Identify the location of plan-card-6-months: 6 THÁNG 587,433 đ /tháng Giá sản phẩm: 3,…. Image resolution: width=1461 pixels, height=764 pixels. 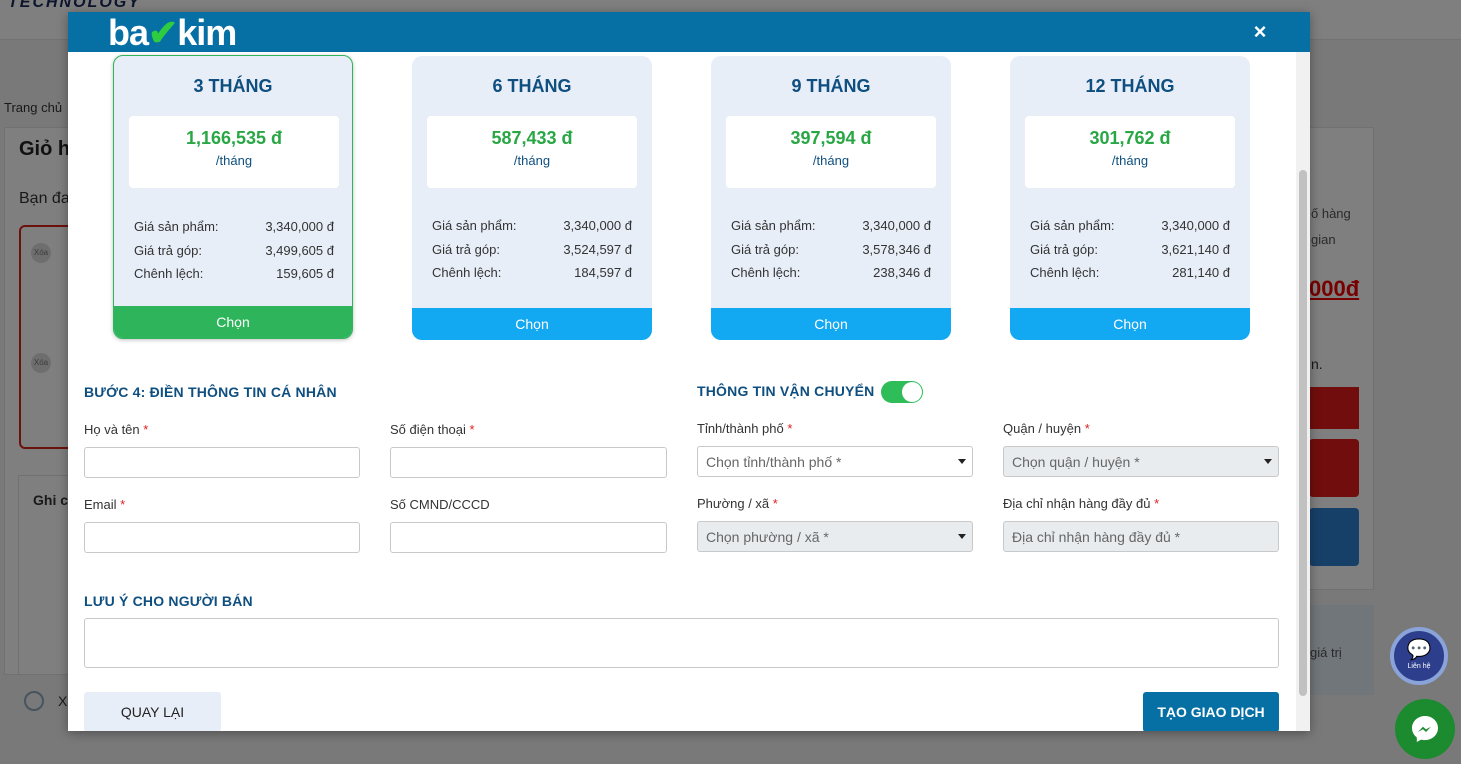
(532, 198).